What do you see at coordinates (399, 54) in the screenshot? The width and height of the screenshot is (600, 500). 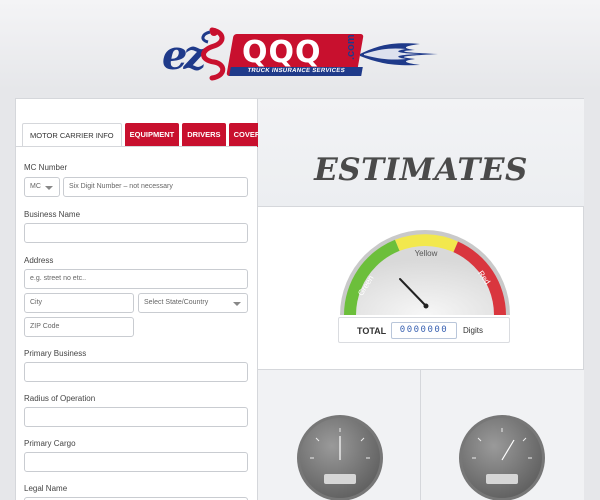 I see `flames-icon` at bounding box center [399, 54].